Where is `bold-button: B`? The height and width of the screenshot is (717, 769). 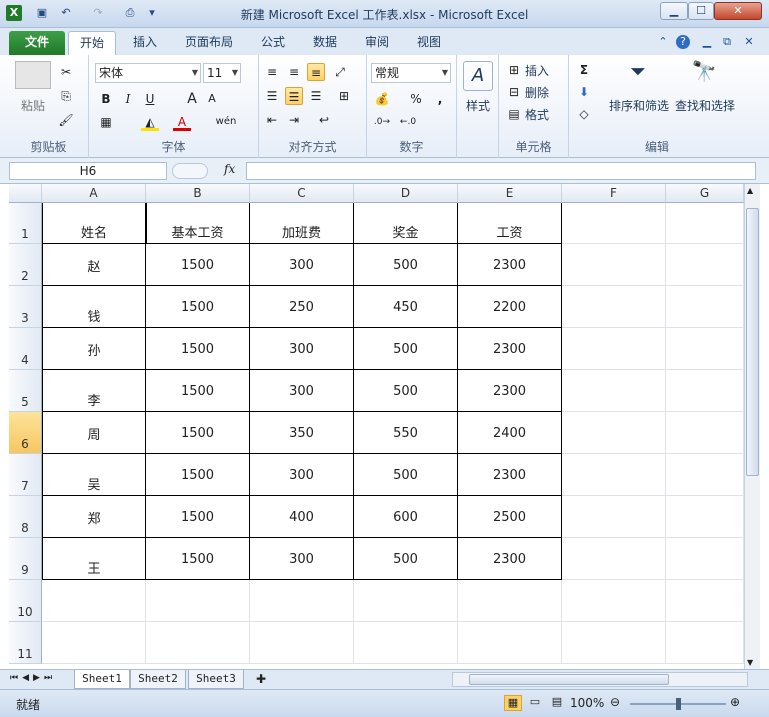
bold-button: B is located at coordinates (106, 99).